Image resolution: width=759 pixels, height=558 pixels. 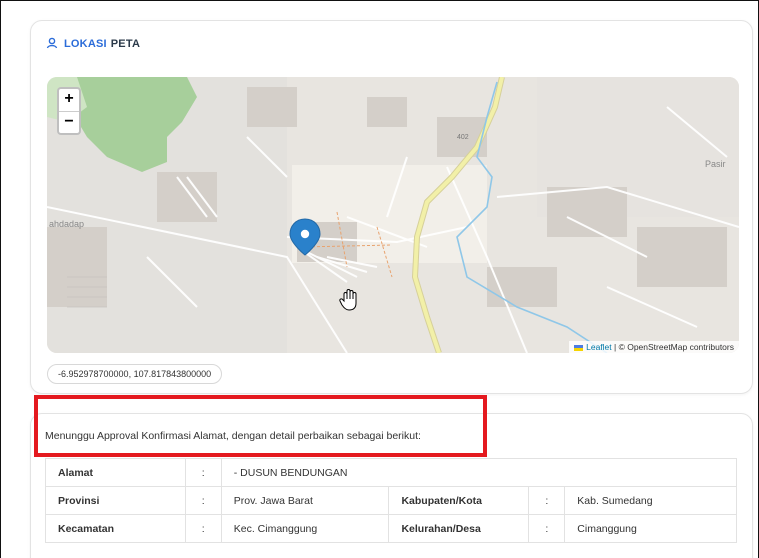 What do you see at coordinates (391, 44) in the screenshot?
I see `card-header: LOKASI PETA` at bounding box center [391, 44].